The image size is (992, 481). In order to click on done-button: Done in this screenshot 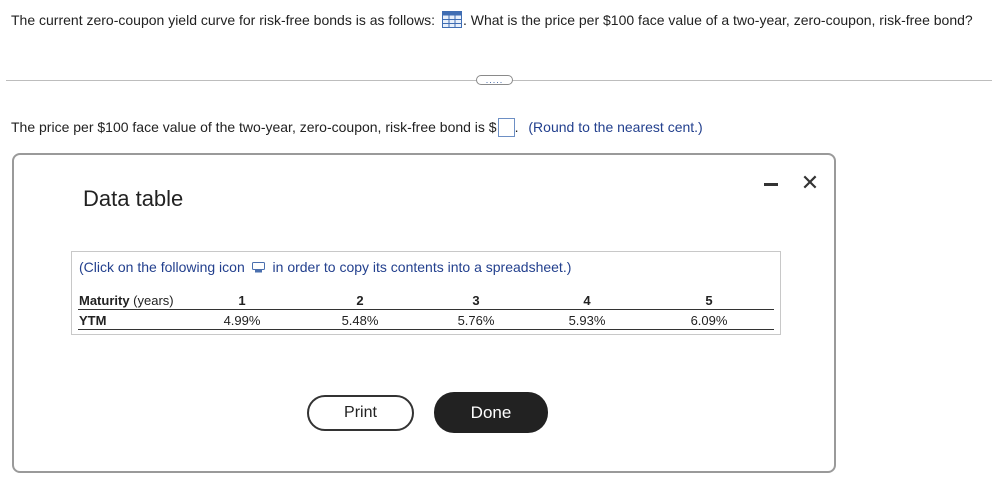, I will do `click(491, 412)`.